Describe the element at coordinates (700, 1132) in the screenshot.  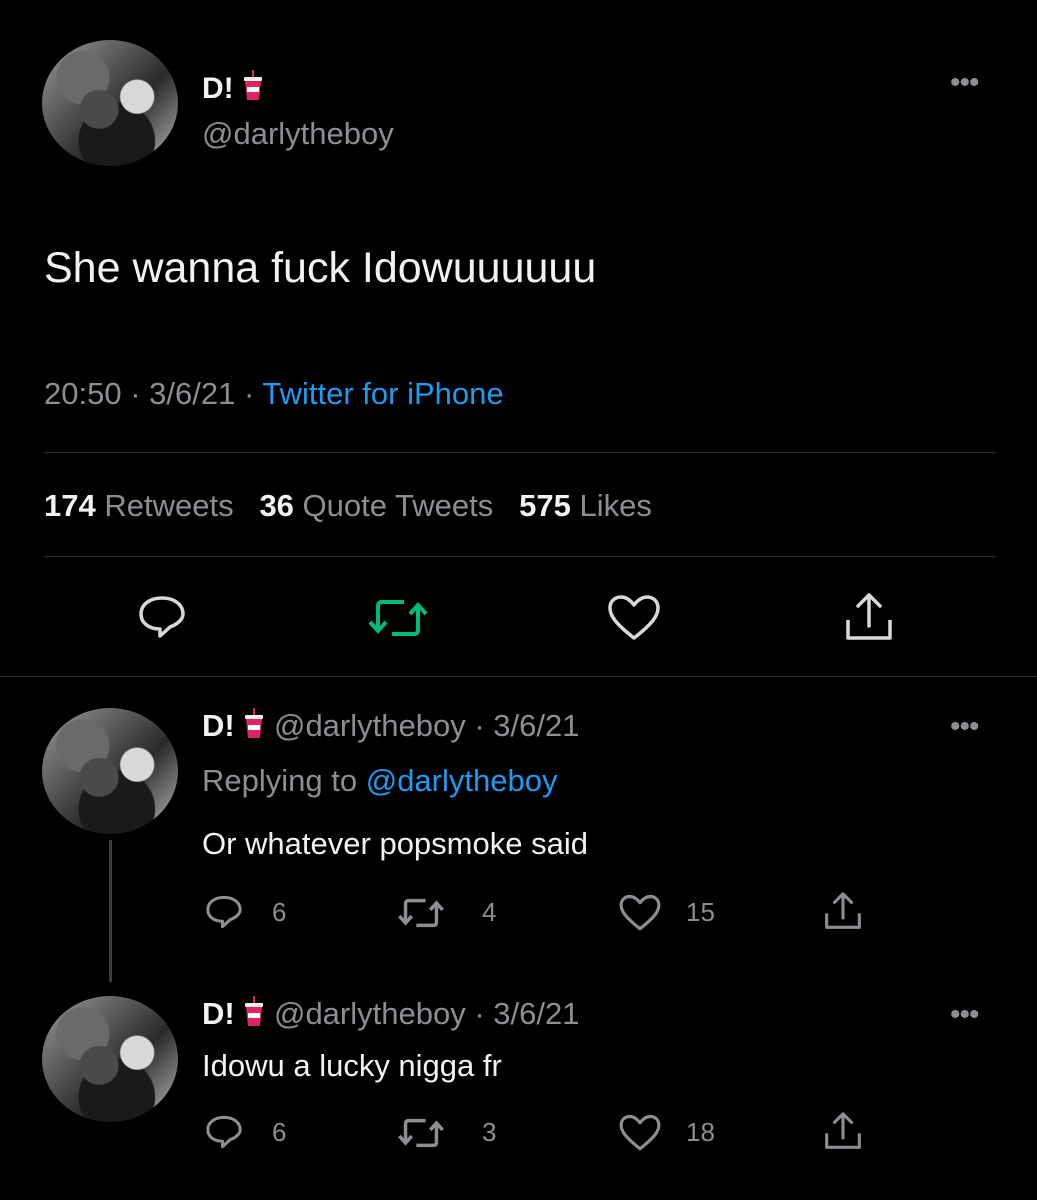
I see `like-count: 18` at that location.